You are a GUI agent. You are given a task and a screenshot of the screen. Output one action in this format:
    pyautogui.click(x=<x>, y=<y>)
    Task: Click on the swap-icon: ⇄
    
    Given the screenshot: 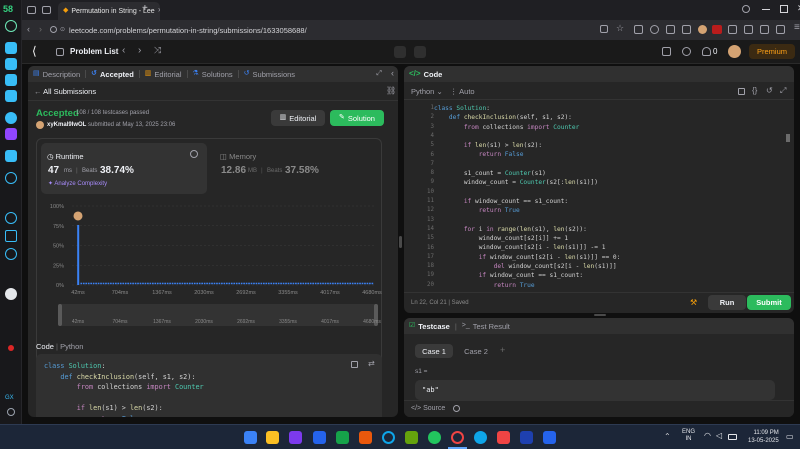 What is the action you would take?
    pyautogui.click(x=371, y=363)
    